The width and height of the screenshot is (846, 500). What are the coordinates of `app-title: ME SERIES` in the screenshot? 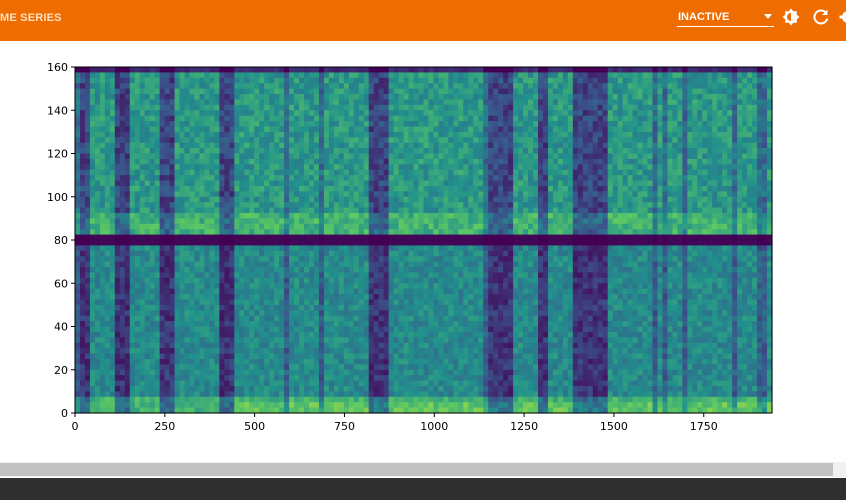 It's located at (31, 18).